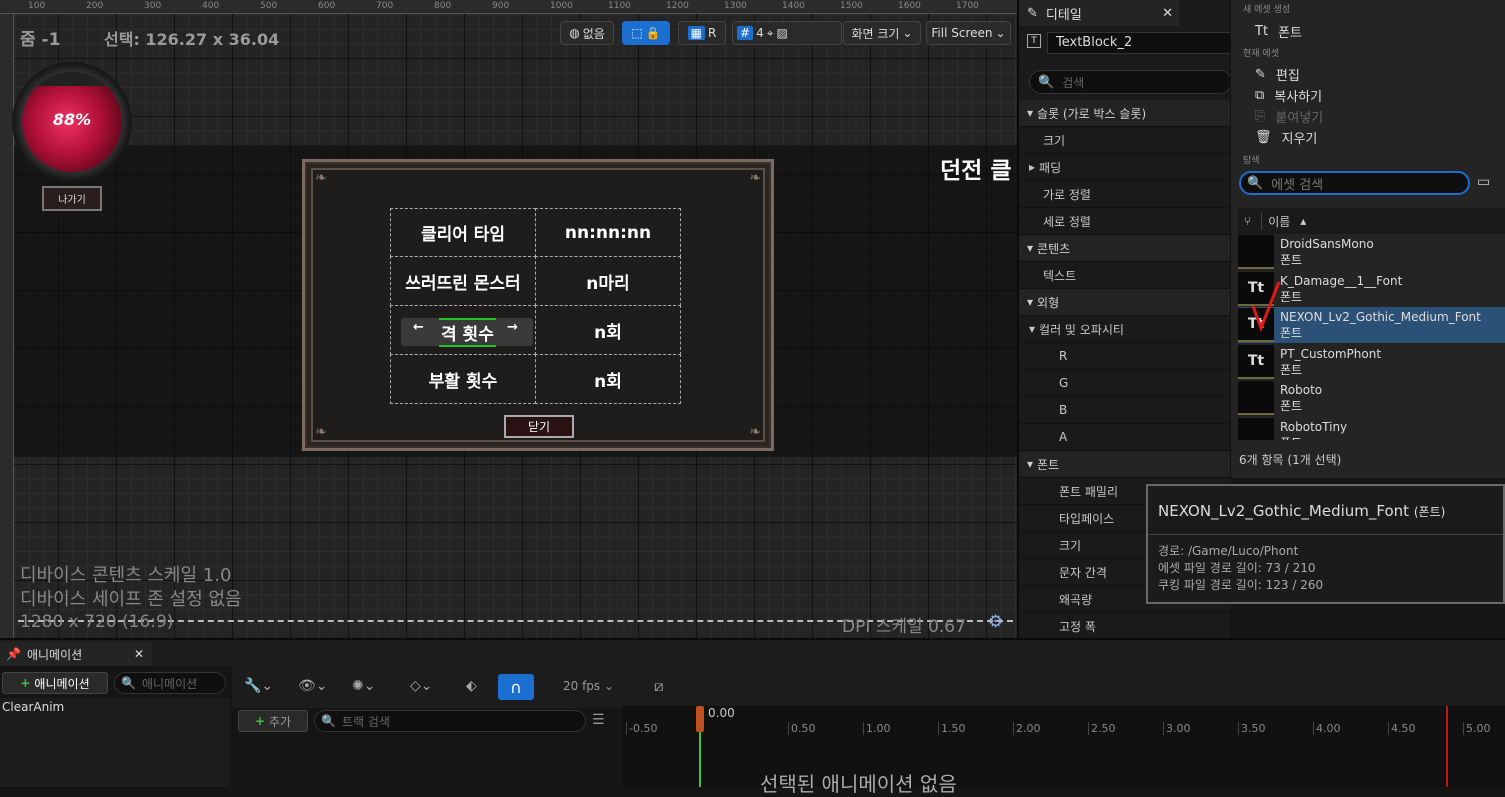 This screenshot has height=797, width=1505. I want to click on tooltip-path: 경로: /Game/Luco/Phont, so click(1228, 551).